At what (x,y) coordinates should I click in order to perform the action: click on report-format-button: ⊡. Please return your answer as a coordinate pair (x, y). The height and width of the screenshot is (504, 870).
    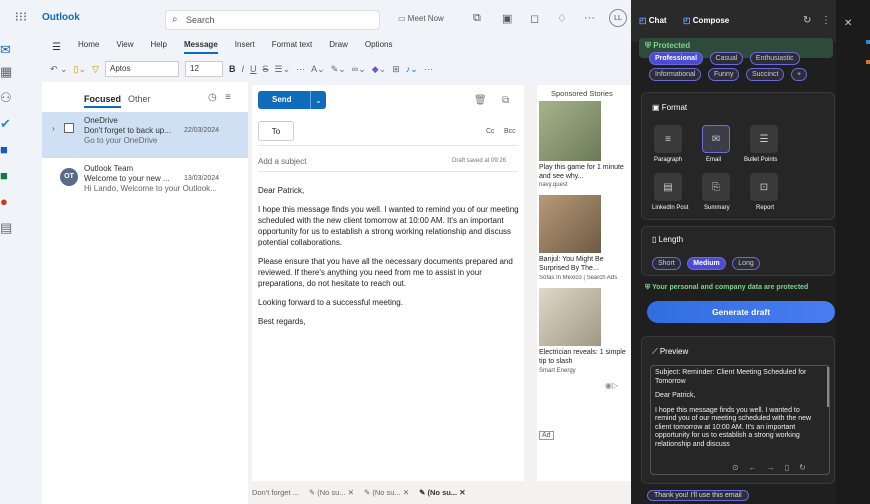
    Looking at the image, I should click on (764, 187).